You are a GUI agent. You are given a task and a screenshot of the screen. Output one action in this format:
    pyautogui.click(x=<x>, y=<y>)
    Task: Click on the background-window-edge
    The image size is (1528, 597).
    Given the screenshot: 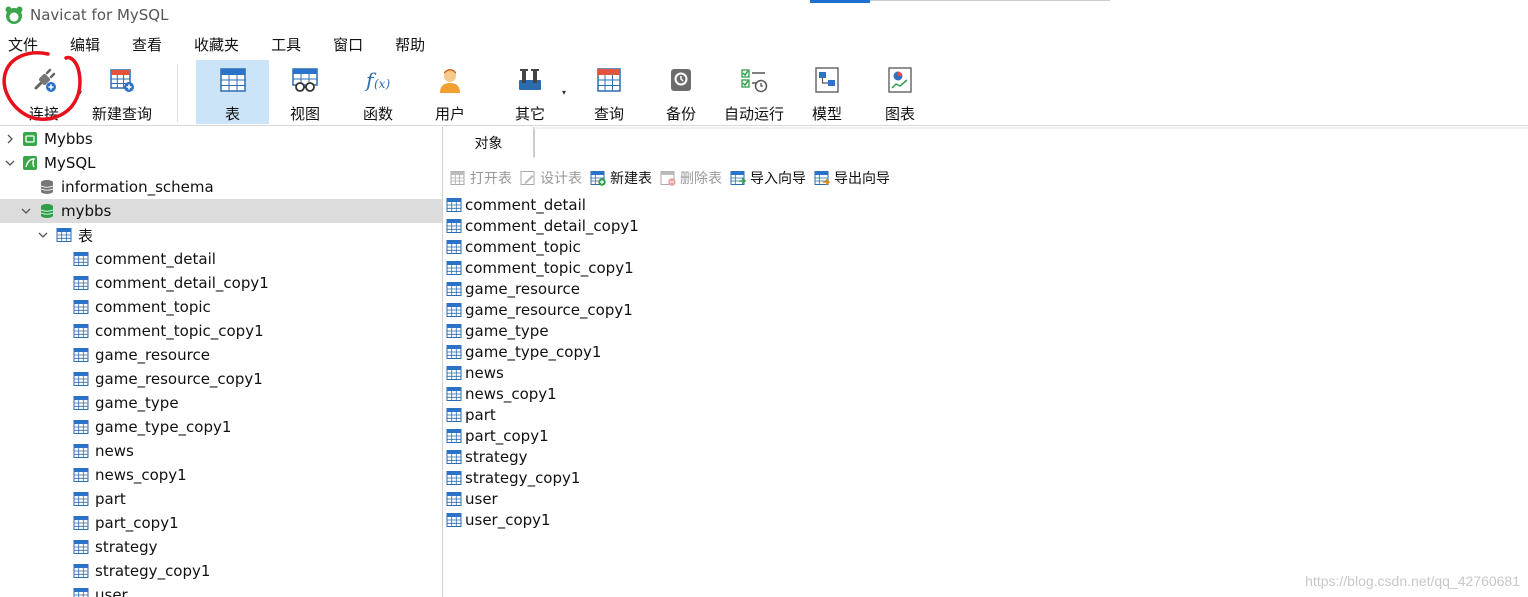 What is the action you would take?
    pyautogui.click(x=840, y=1)
    